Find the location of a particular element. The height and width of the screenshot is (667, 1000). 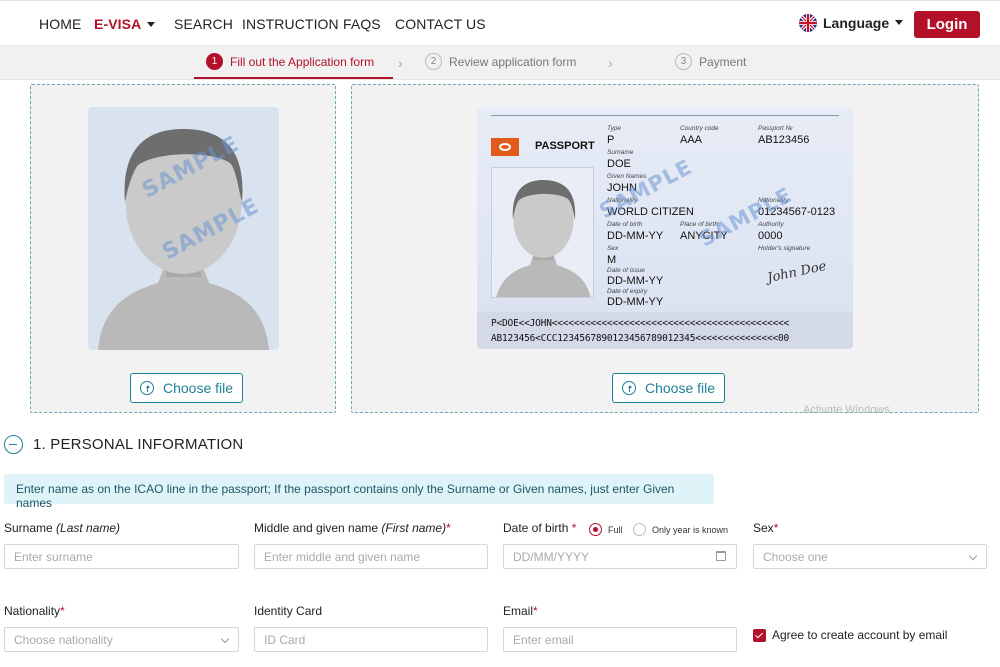

pp-issue: DD-MM-YY is located at coordinates (635, 281).